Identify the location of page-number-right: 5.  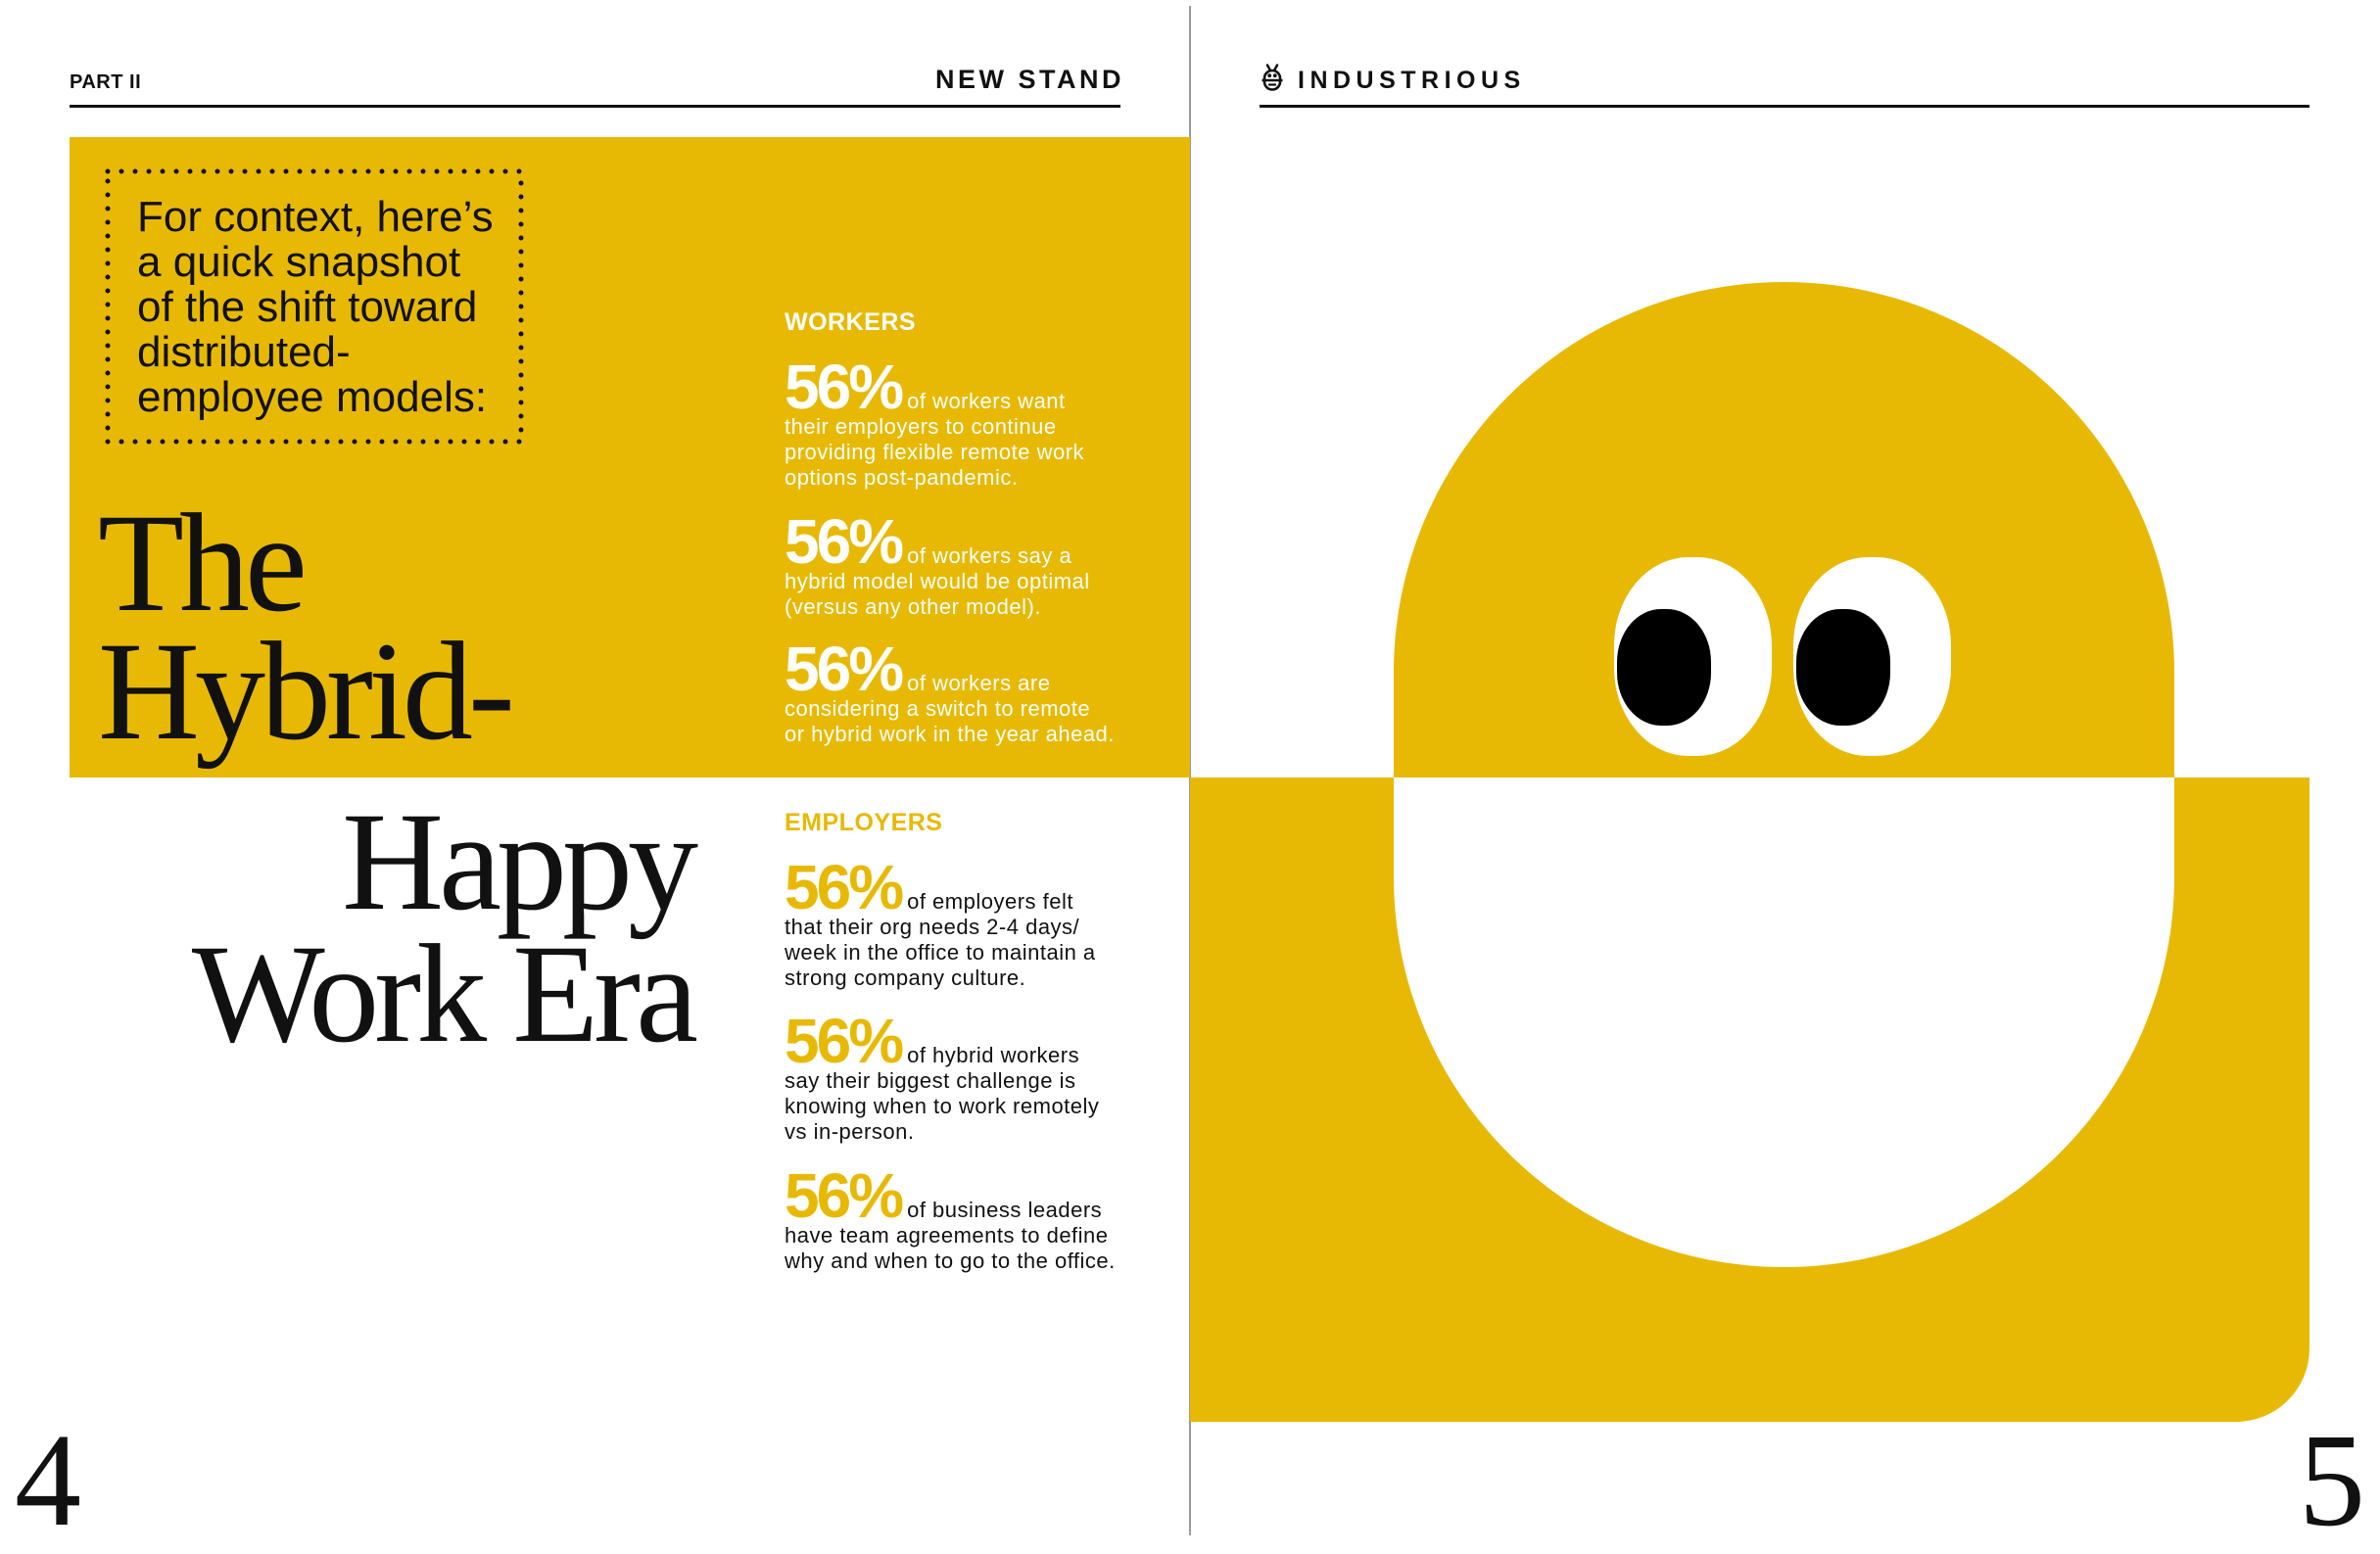
(2332, 1481).